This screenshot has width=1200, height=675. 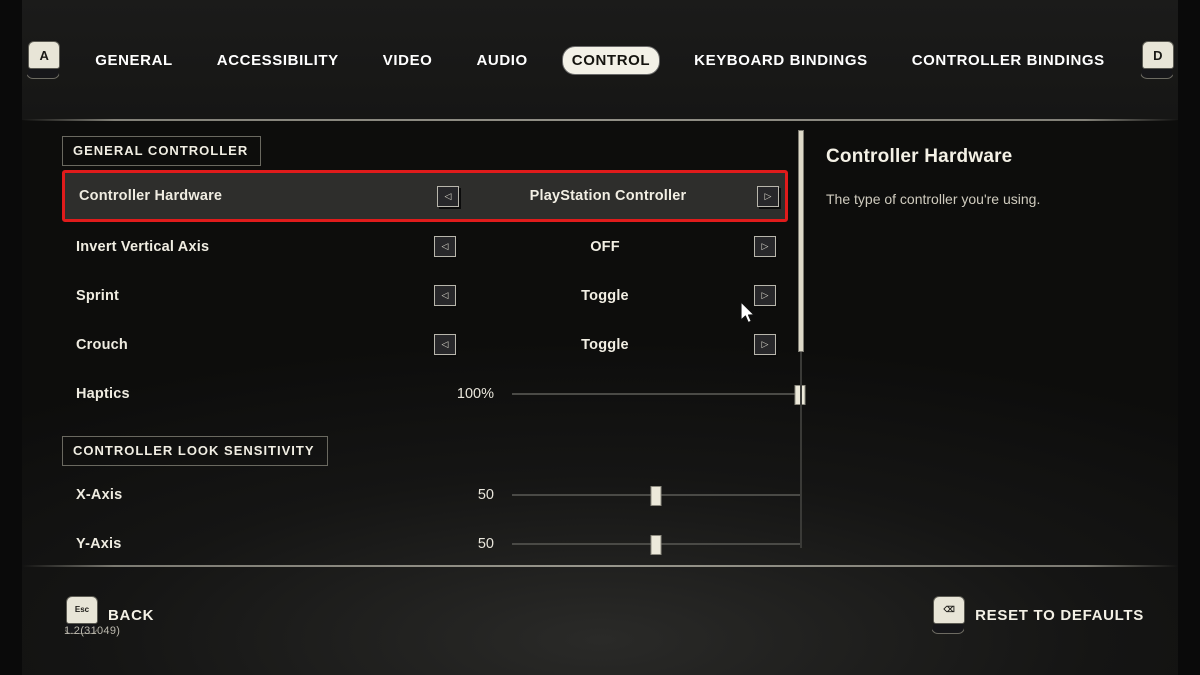 I want to click on setting-value-crouch: Toggle, so click(x=605, y=344).